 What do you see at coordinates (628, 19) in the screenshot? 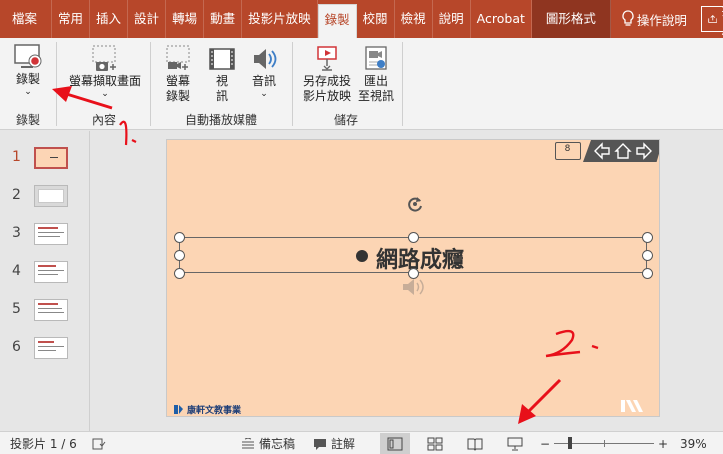
I see `lightbulb-icon` at bounding box center [628, 19].